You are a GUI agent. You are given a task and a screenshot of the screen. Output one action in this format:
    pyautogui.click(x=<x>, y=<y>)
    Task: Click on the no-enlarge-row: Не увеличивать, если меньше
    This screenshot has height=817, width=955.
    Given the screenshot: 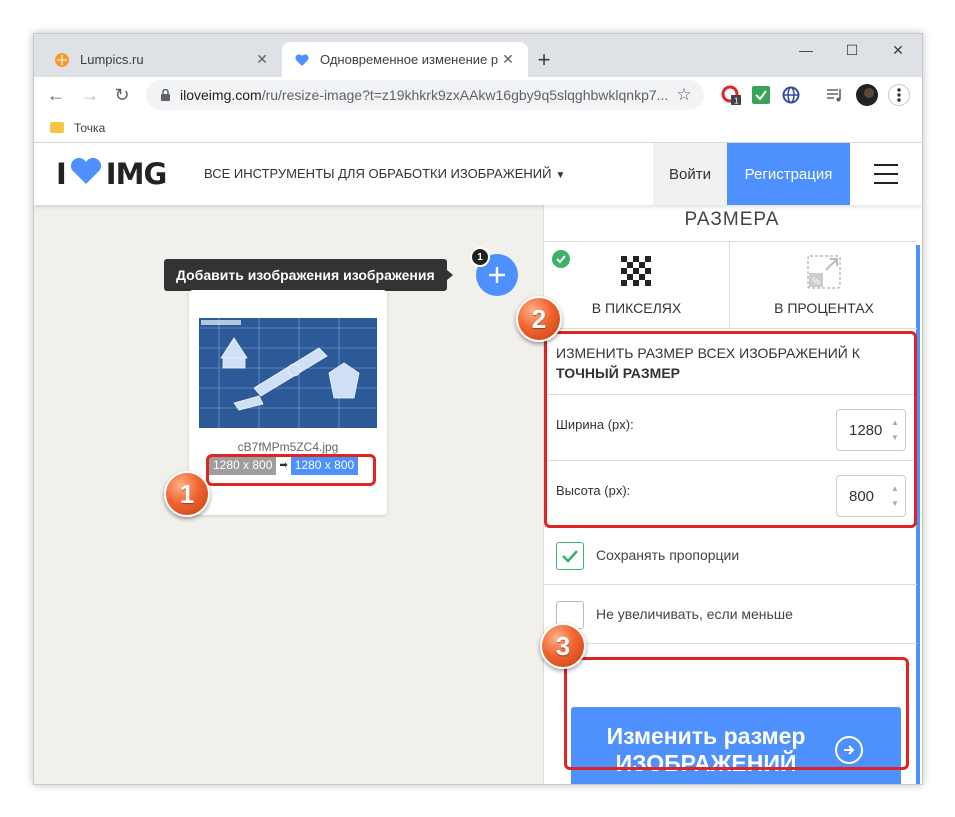 What is the action you would take?
    pyautogui.click(x=730, y=615)
    